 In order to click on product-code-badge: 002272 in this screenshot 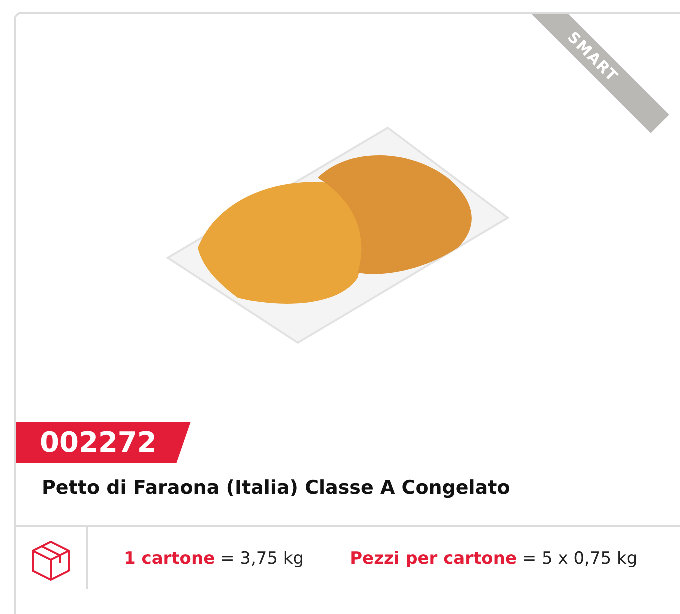, I will do `click(103, 442)`.